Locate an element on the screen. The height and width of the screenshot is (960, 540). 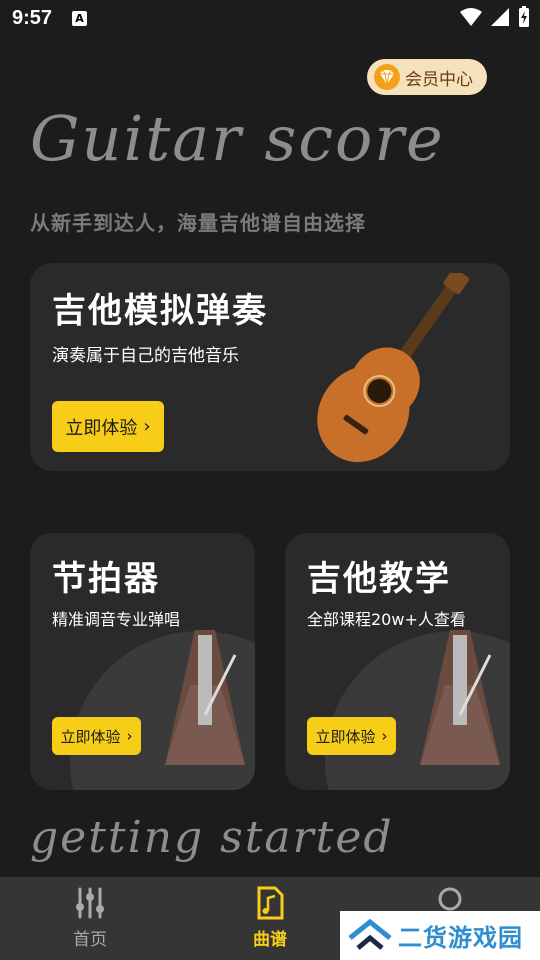
hero-subtitle: 从新手到达人，海量吉他谱自由选择 is located at coordinates (198, 223).